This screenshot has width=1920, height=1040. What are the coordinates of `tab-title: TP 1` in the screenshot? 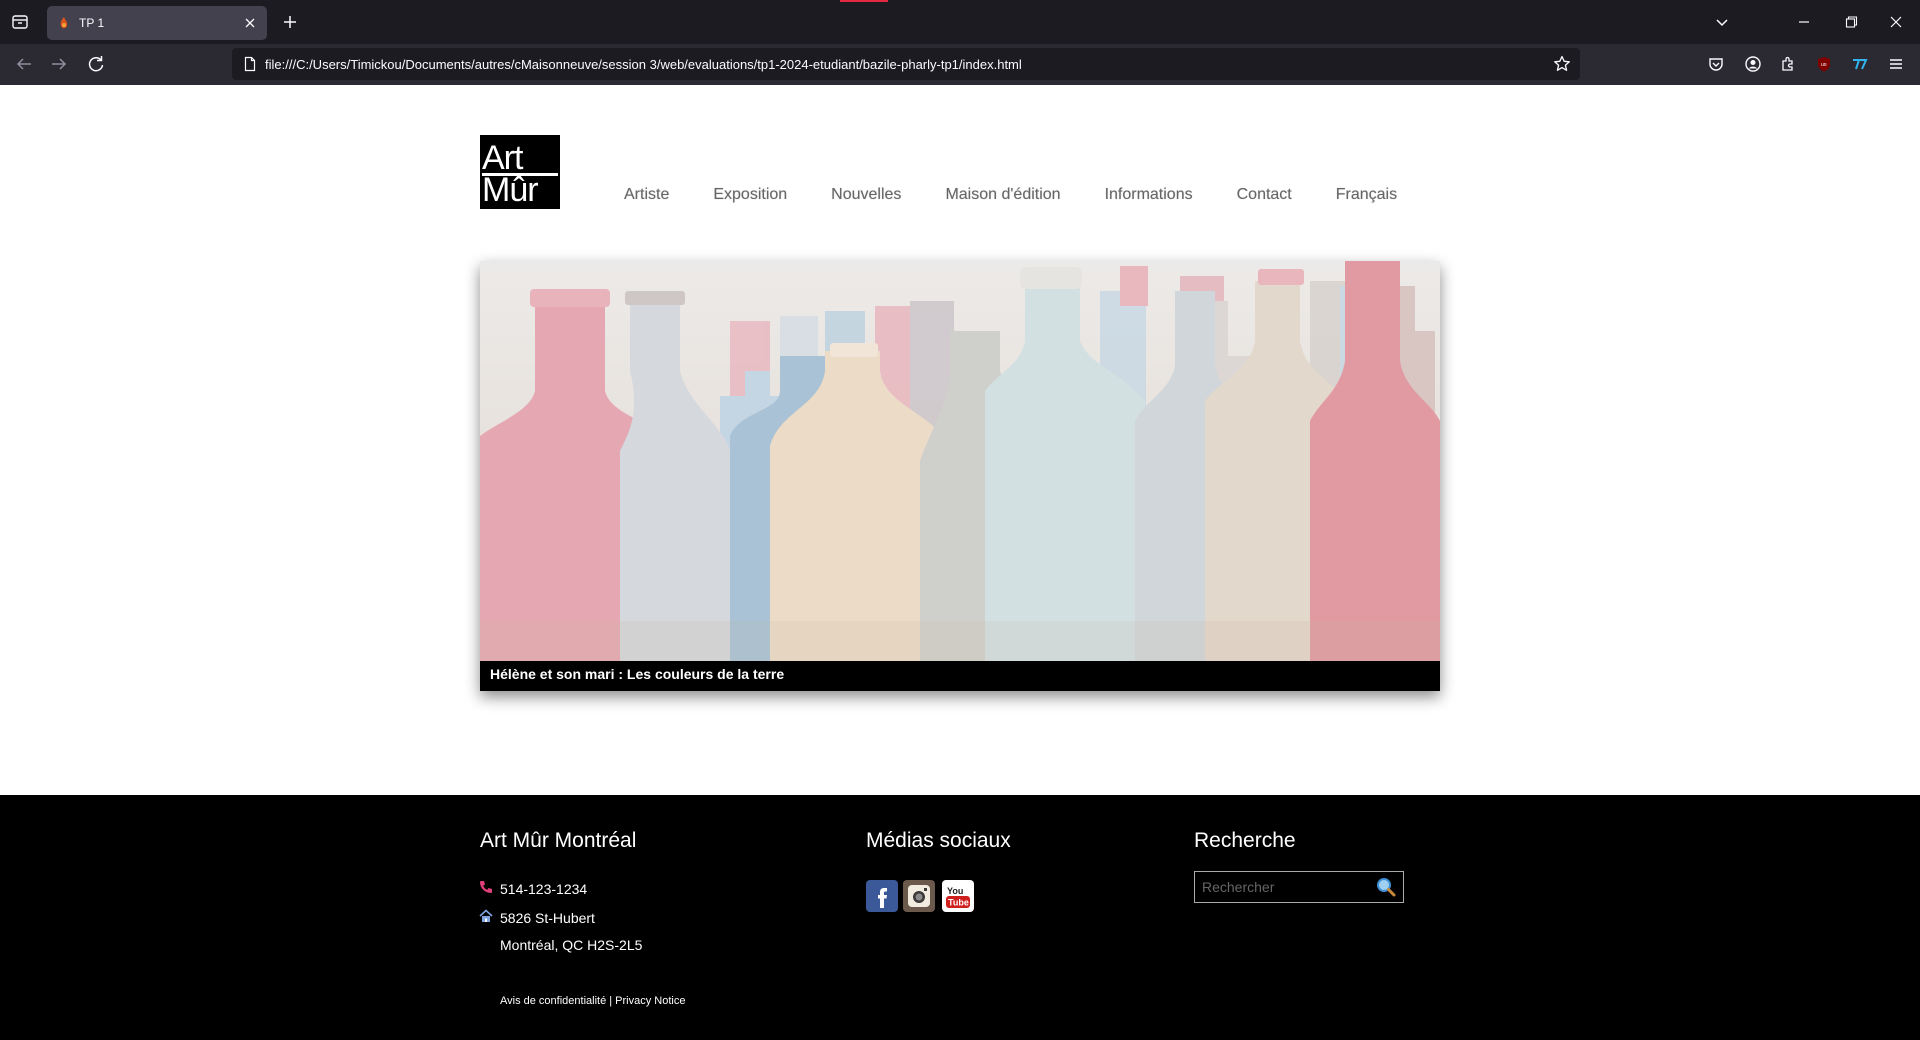 It's located at (92, 23).